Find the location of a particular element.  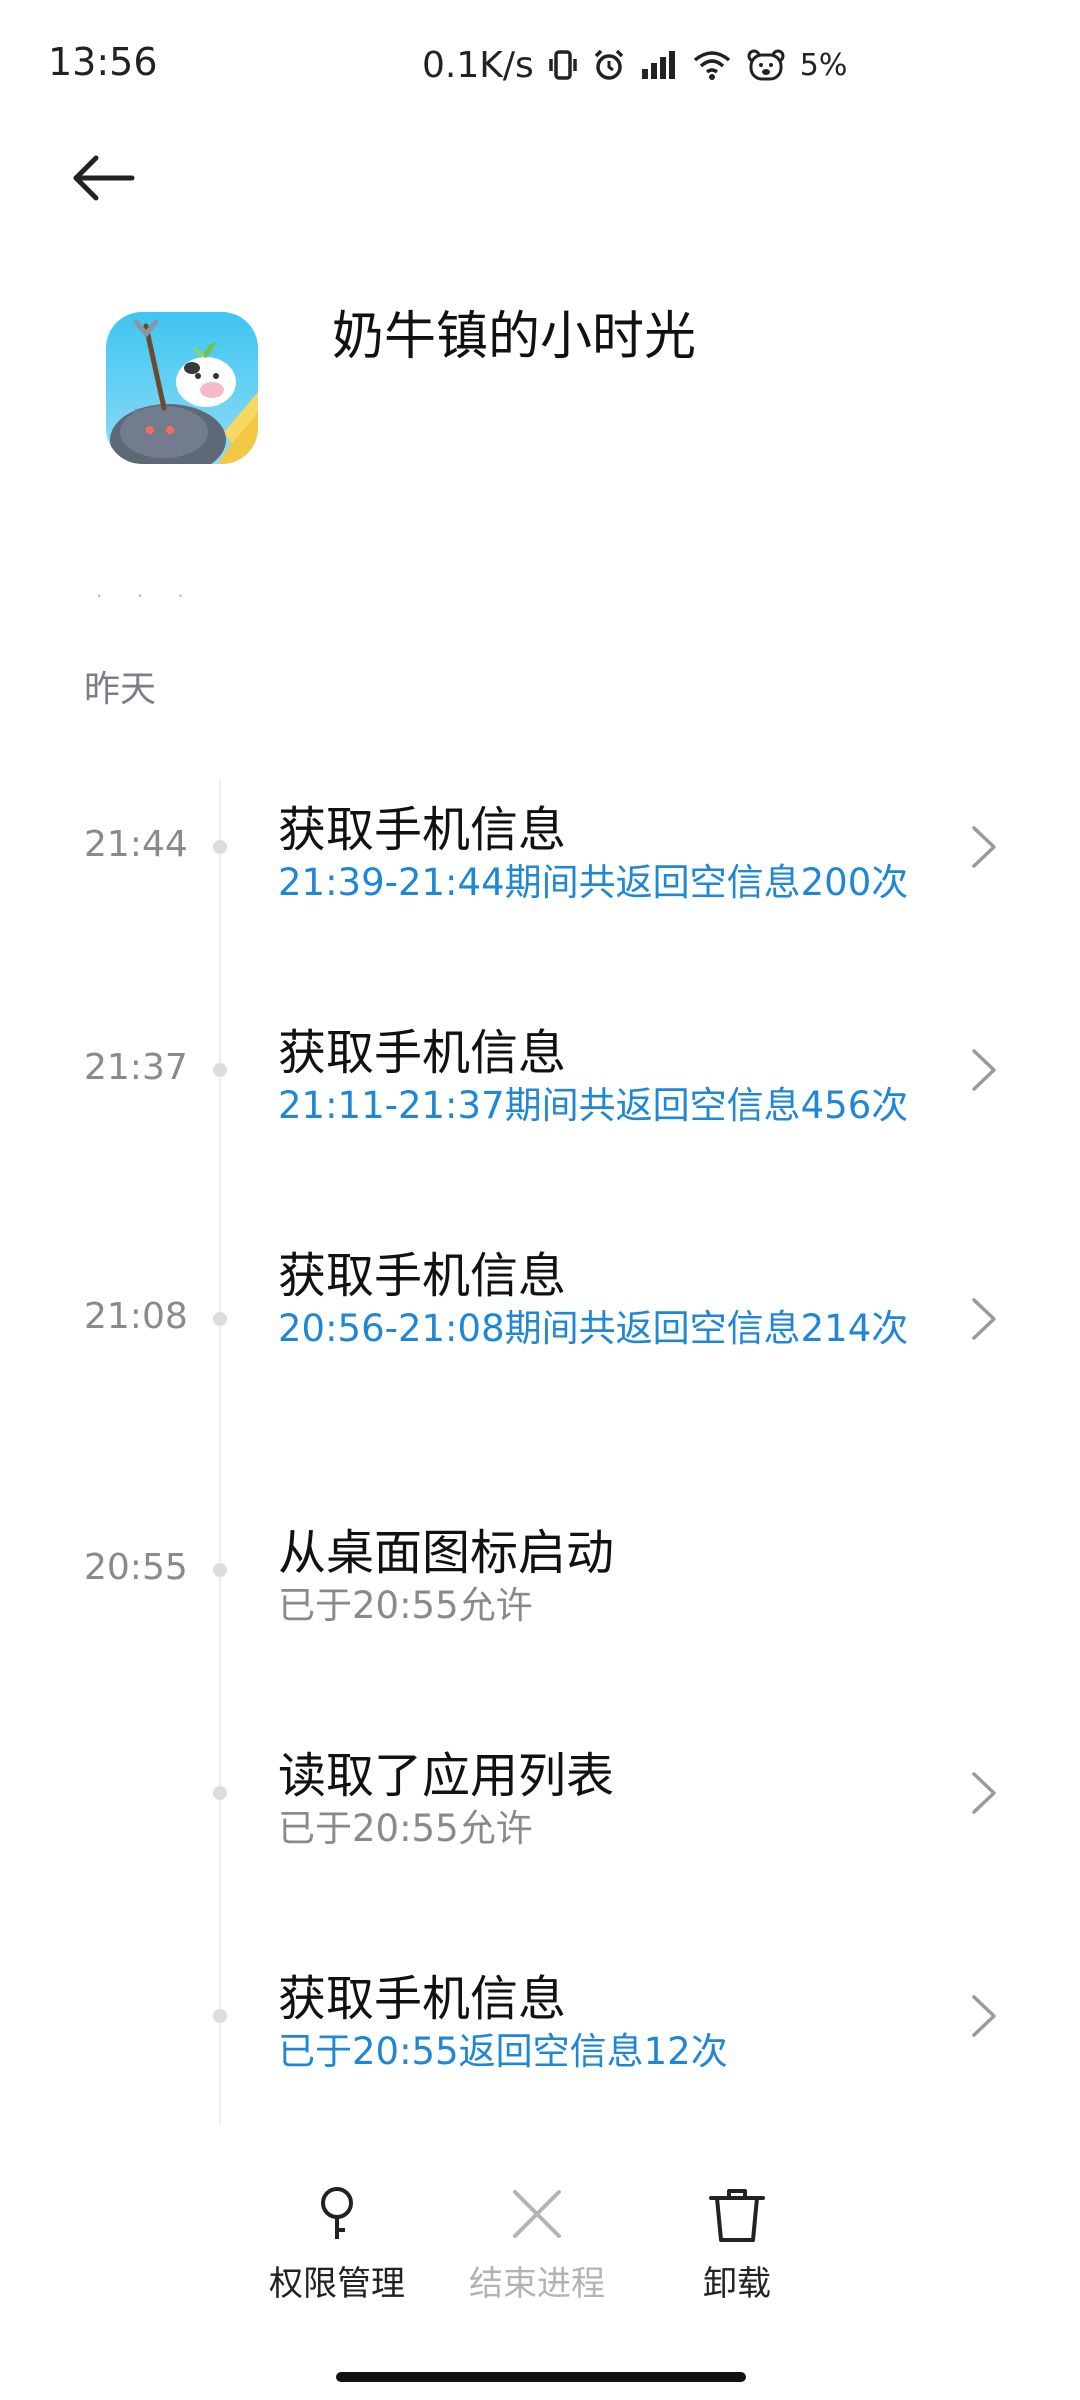

arrow-left-icon is located at coordinates (104, 180).